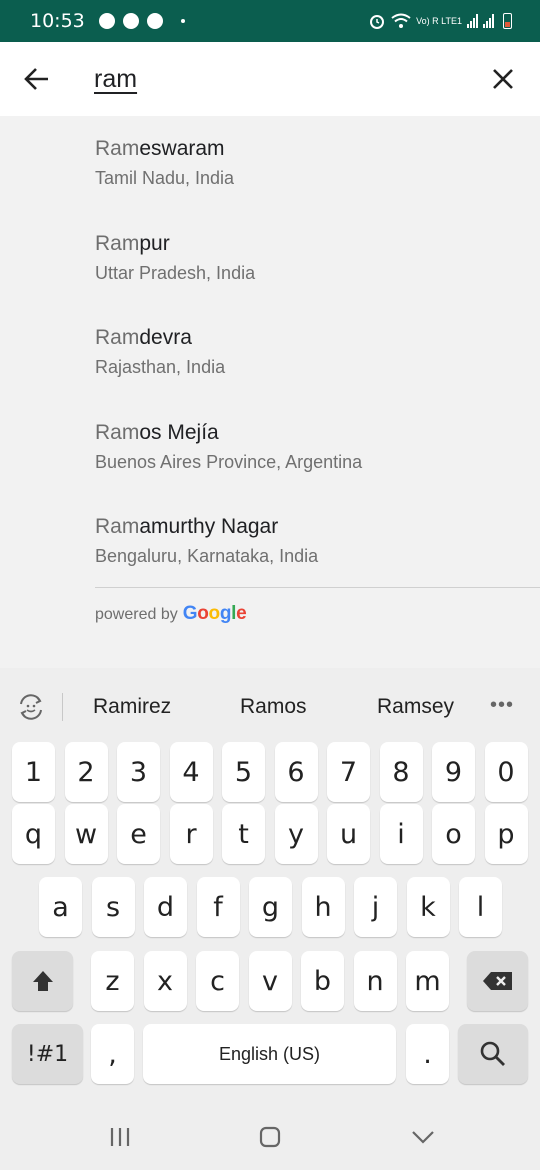 The image size is (540, 1170). What do you see at coordinates (218, 907) in the screenshot?
I see `key-f: f` at bounding box center [218, 907].